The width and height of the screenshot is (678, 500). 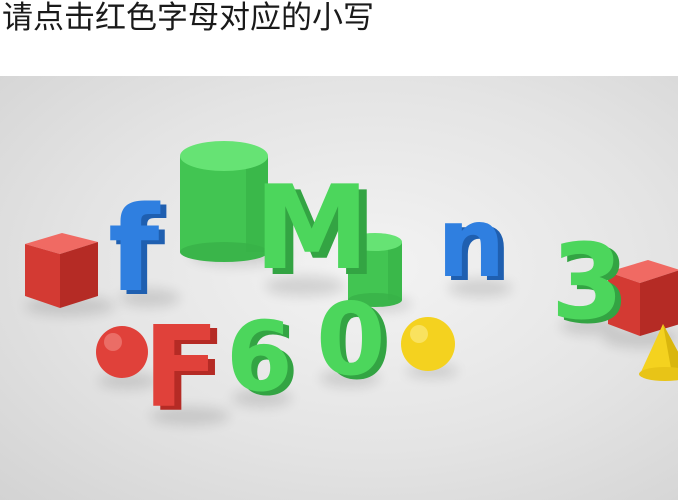 I want to click on digit-3-face: 3, so click(x=587, y=282).